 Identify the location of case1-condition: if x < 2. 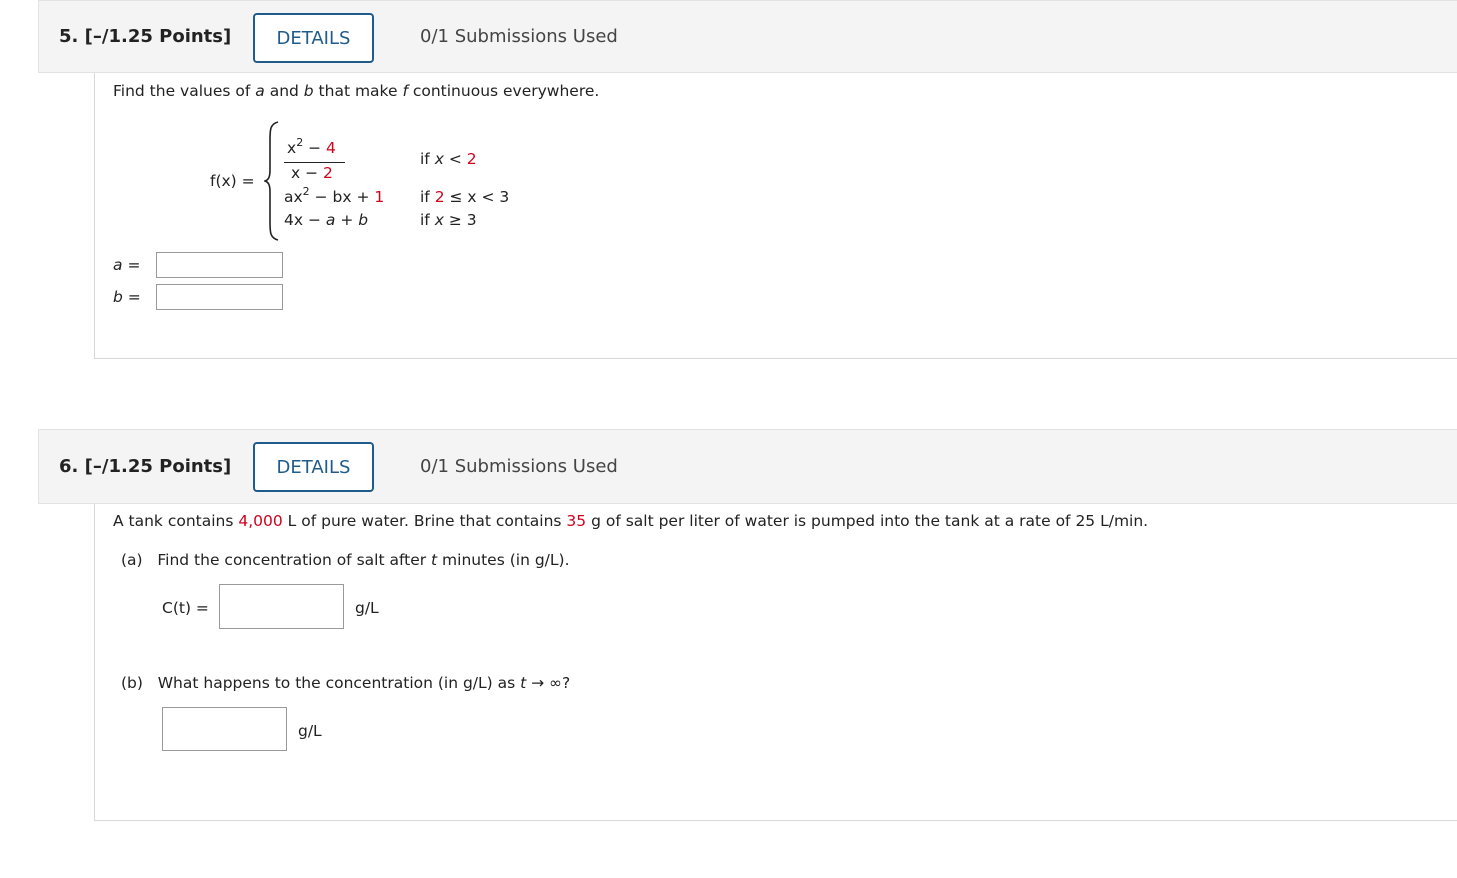
(448, 159).